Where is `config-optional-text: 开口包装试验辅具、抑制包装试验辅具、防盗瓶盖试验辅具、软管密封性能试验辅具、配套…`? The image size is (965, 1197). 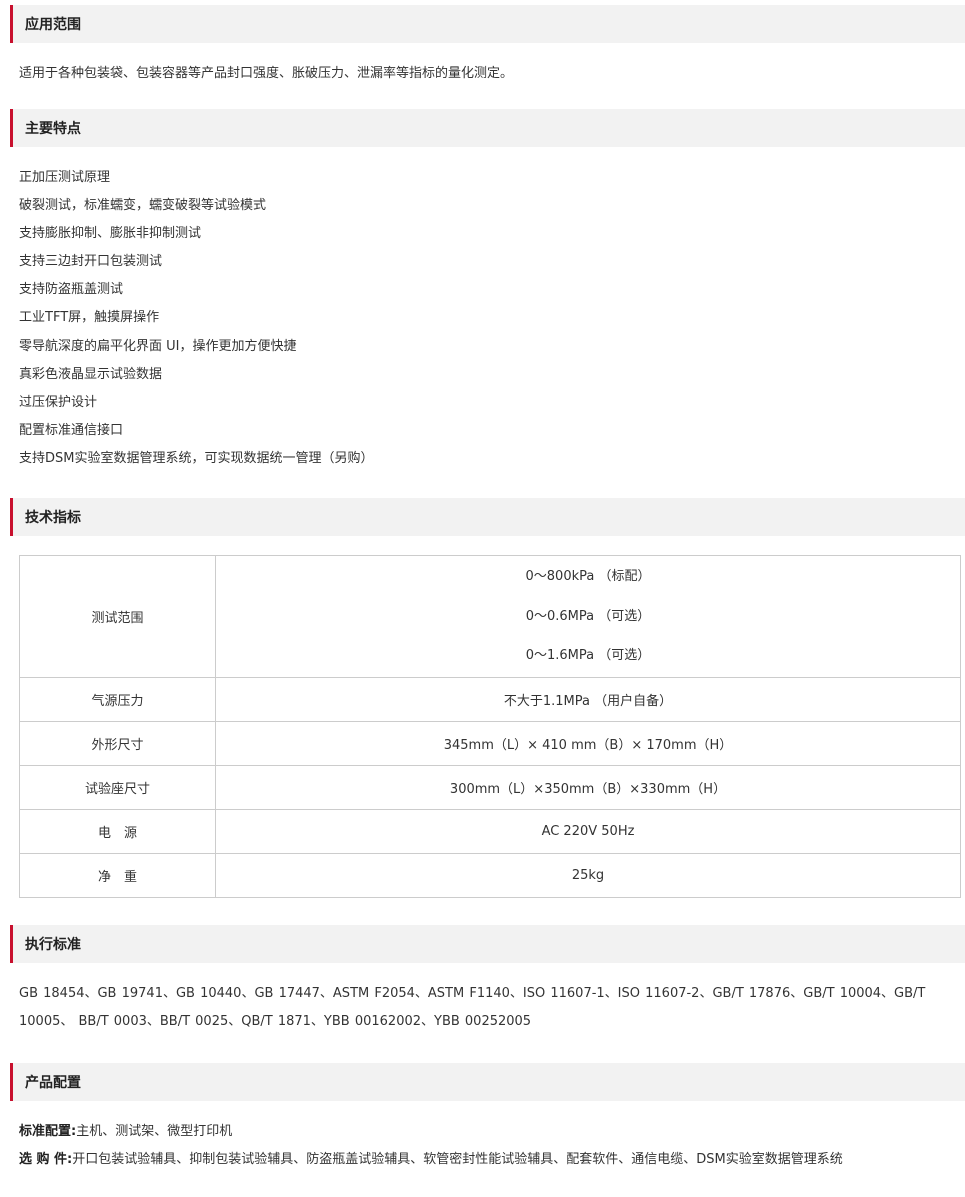 config-optional-text: 开口包装试验辅具、抑制包装试验辅具、防盗瓶盖试验辅具、软管密封性能试验辅具、配套… is located at coordinates (457, 1160).